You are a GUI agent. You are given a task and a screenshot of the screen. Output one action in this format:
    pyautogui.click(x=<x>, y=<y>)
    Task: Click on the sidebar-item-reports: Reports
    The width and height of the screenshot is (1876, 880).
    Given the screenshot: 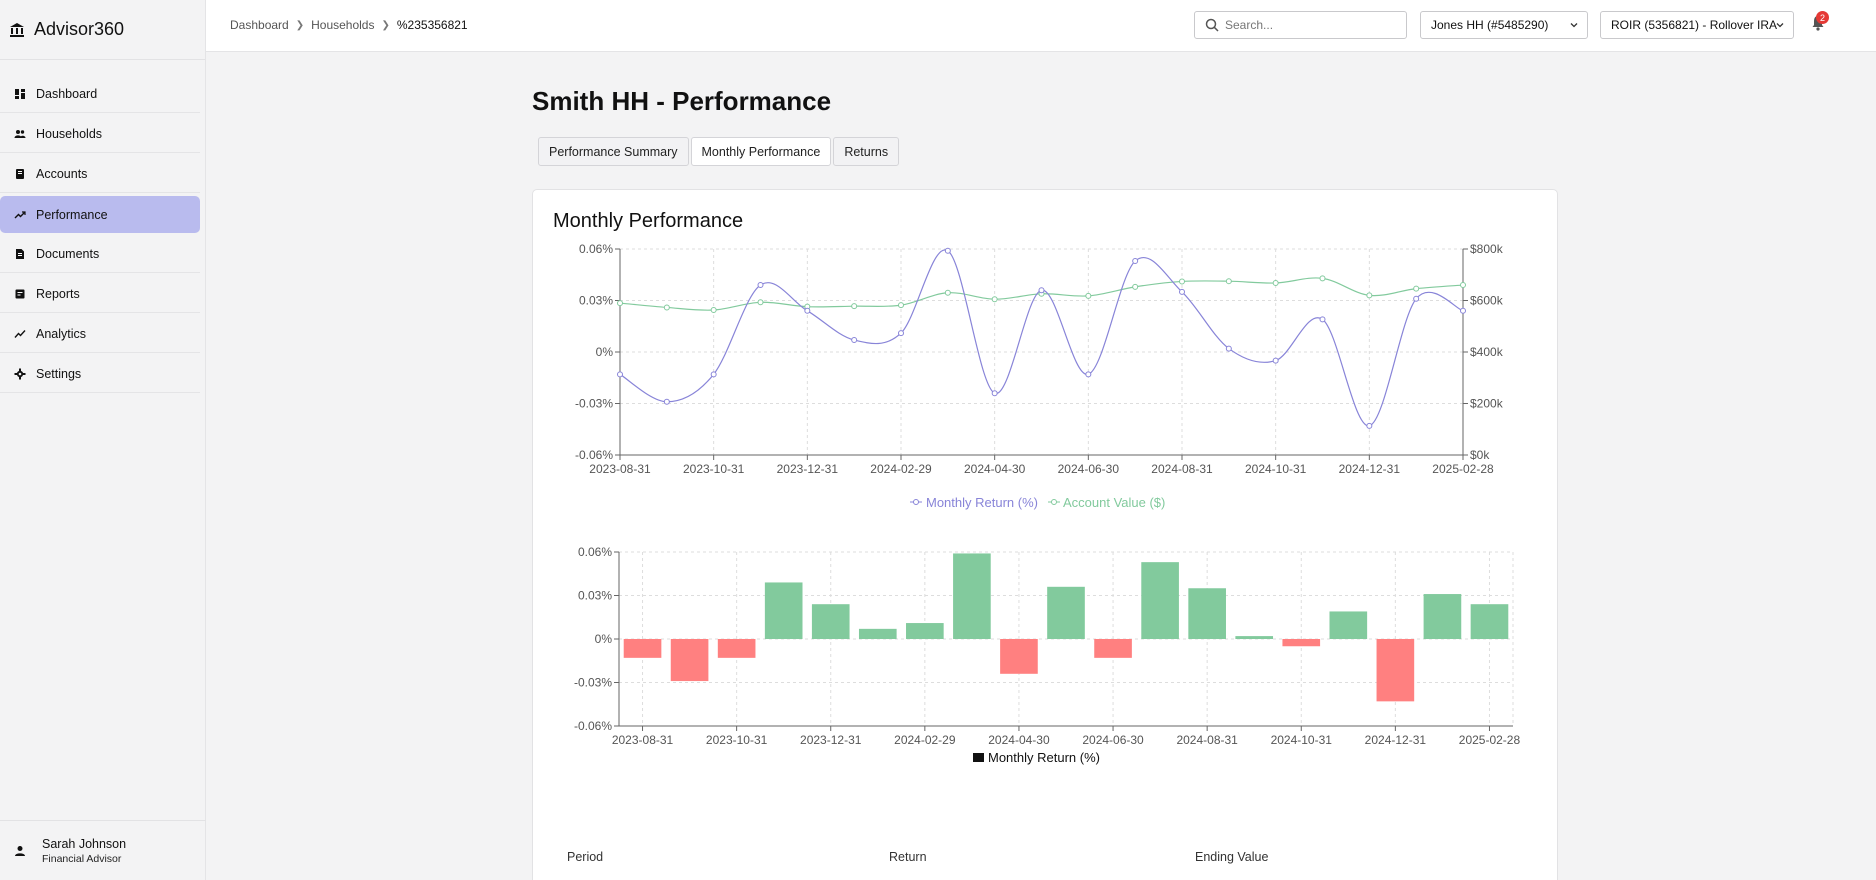 What is the action you would take?
    pyautogui.click(x=100, y=294)
    